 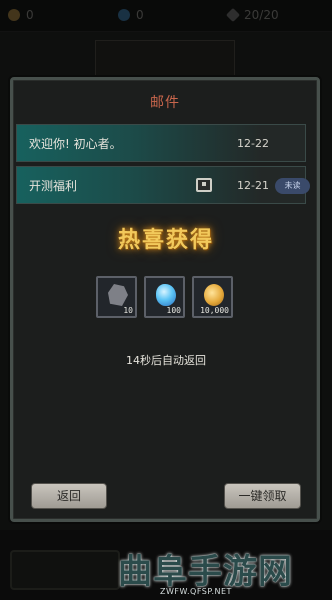 What do you see at coordinates (165, 240) in the screenshot?
I see `reward-heading: 热喜获得` at bounding box center [165, 240].